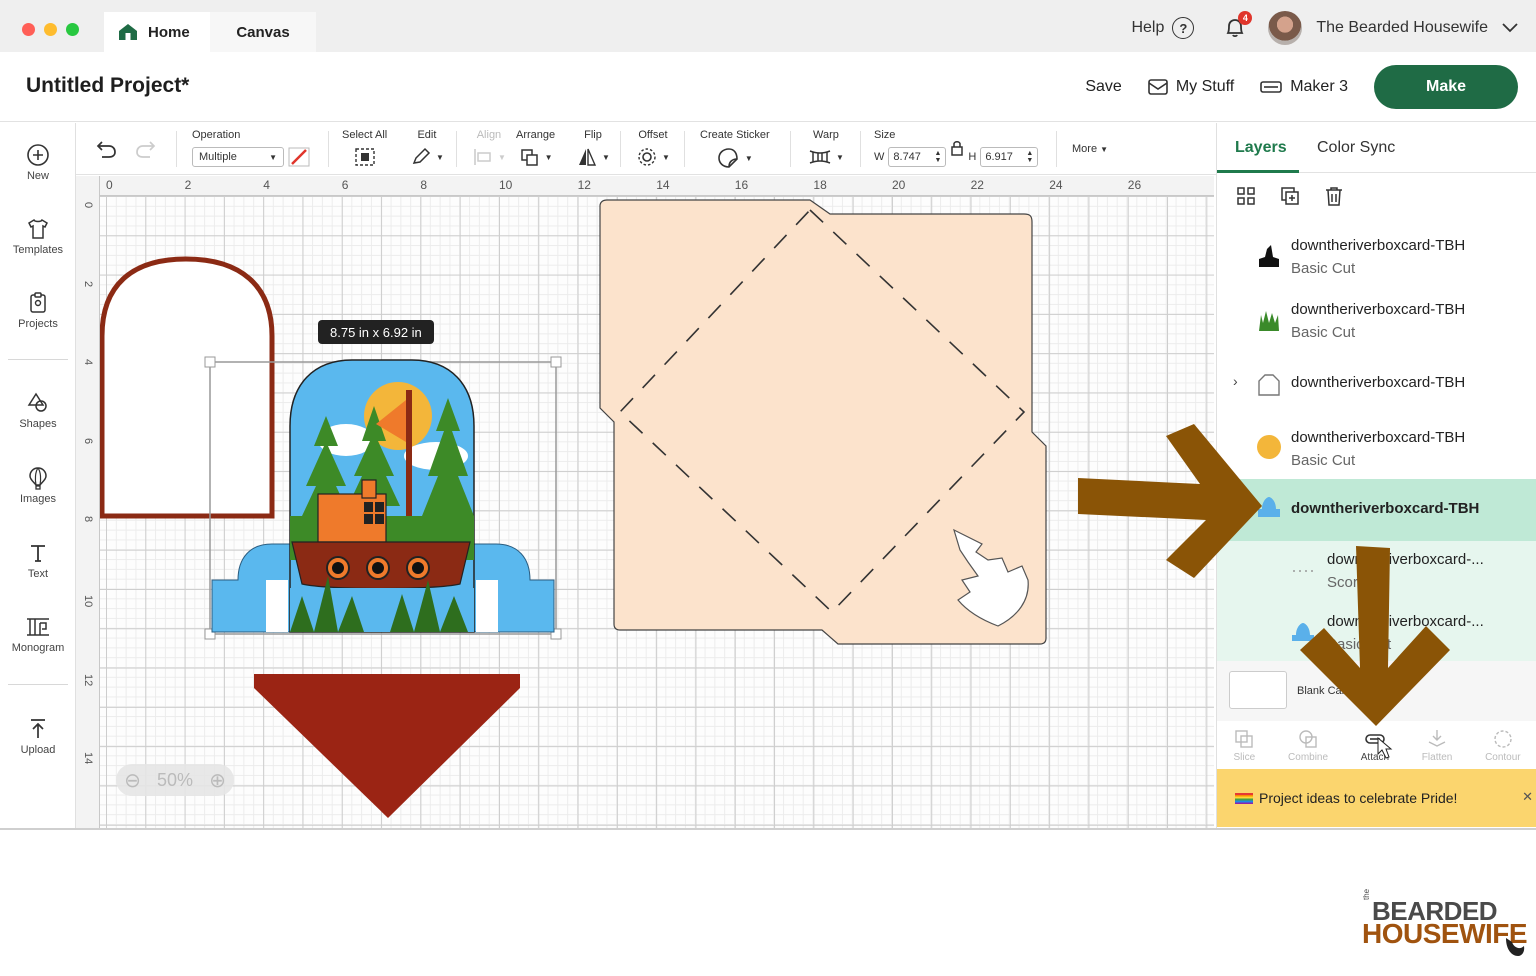 The width and height of the screenshot is (1536, 976). What do you see at coordinates (1334, 196) in the screenshot?
I see `trash-icon` at bounding box center [1334, 196].